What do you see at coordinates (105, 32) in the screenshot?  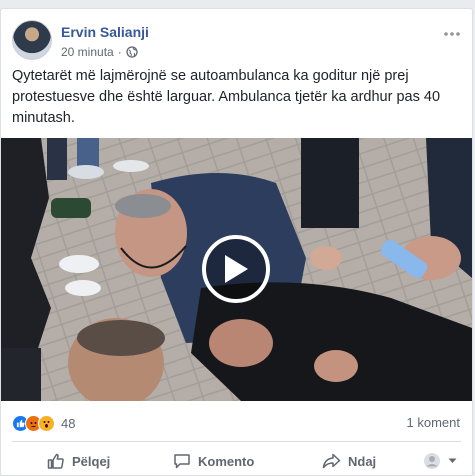 I see `author-name: Ervin Salianji` at bounding box center [105, 32].